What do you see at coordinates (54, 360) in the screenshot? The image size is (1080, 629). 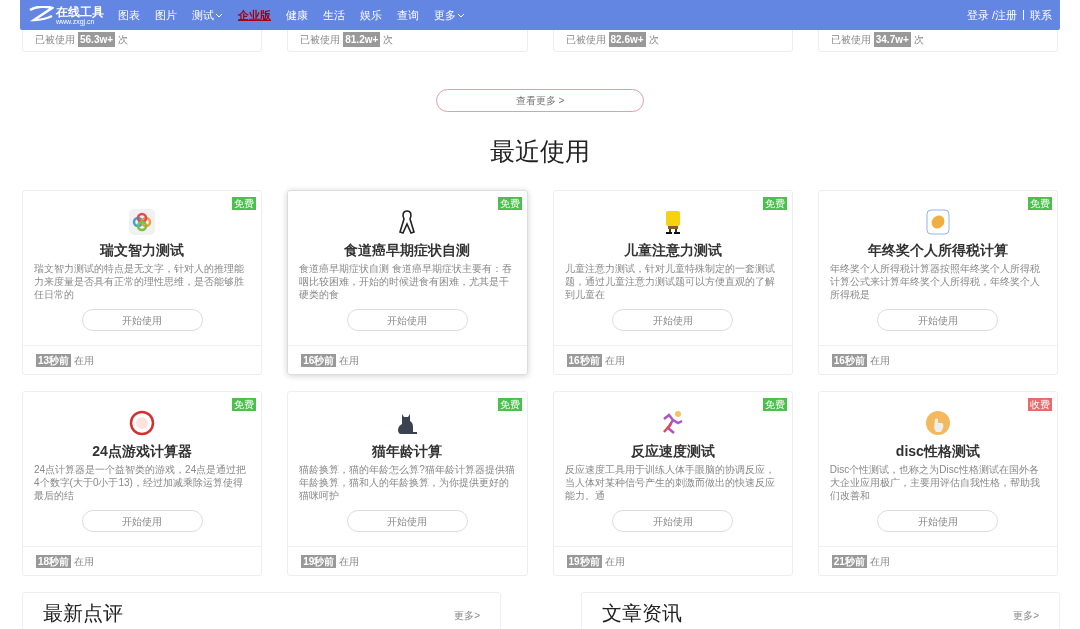 I see `time-badge: 13秒前` at bounding box center [54, 360].